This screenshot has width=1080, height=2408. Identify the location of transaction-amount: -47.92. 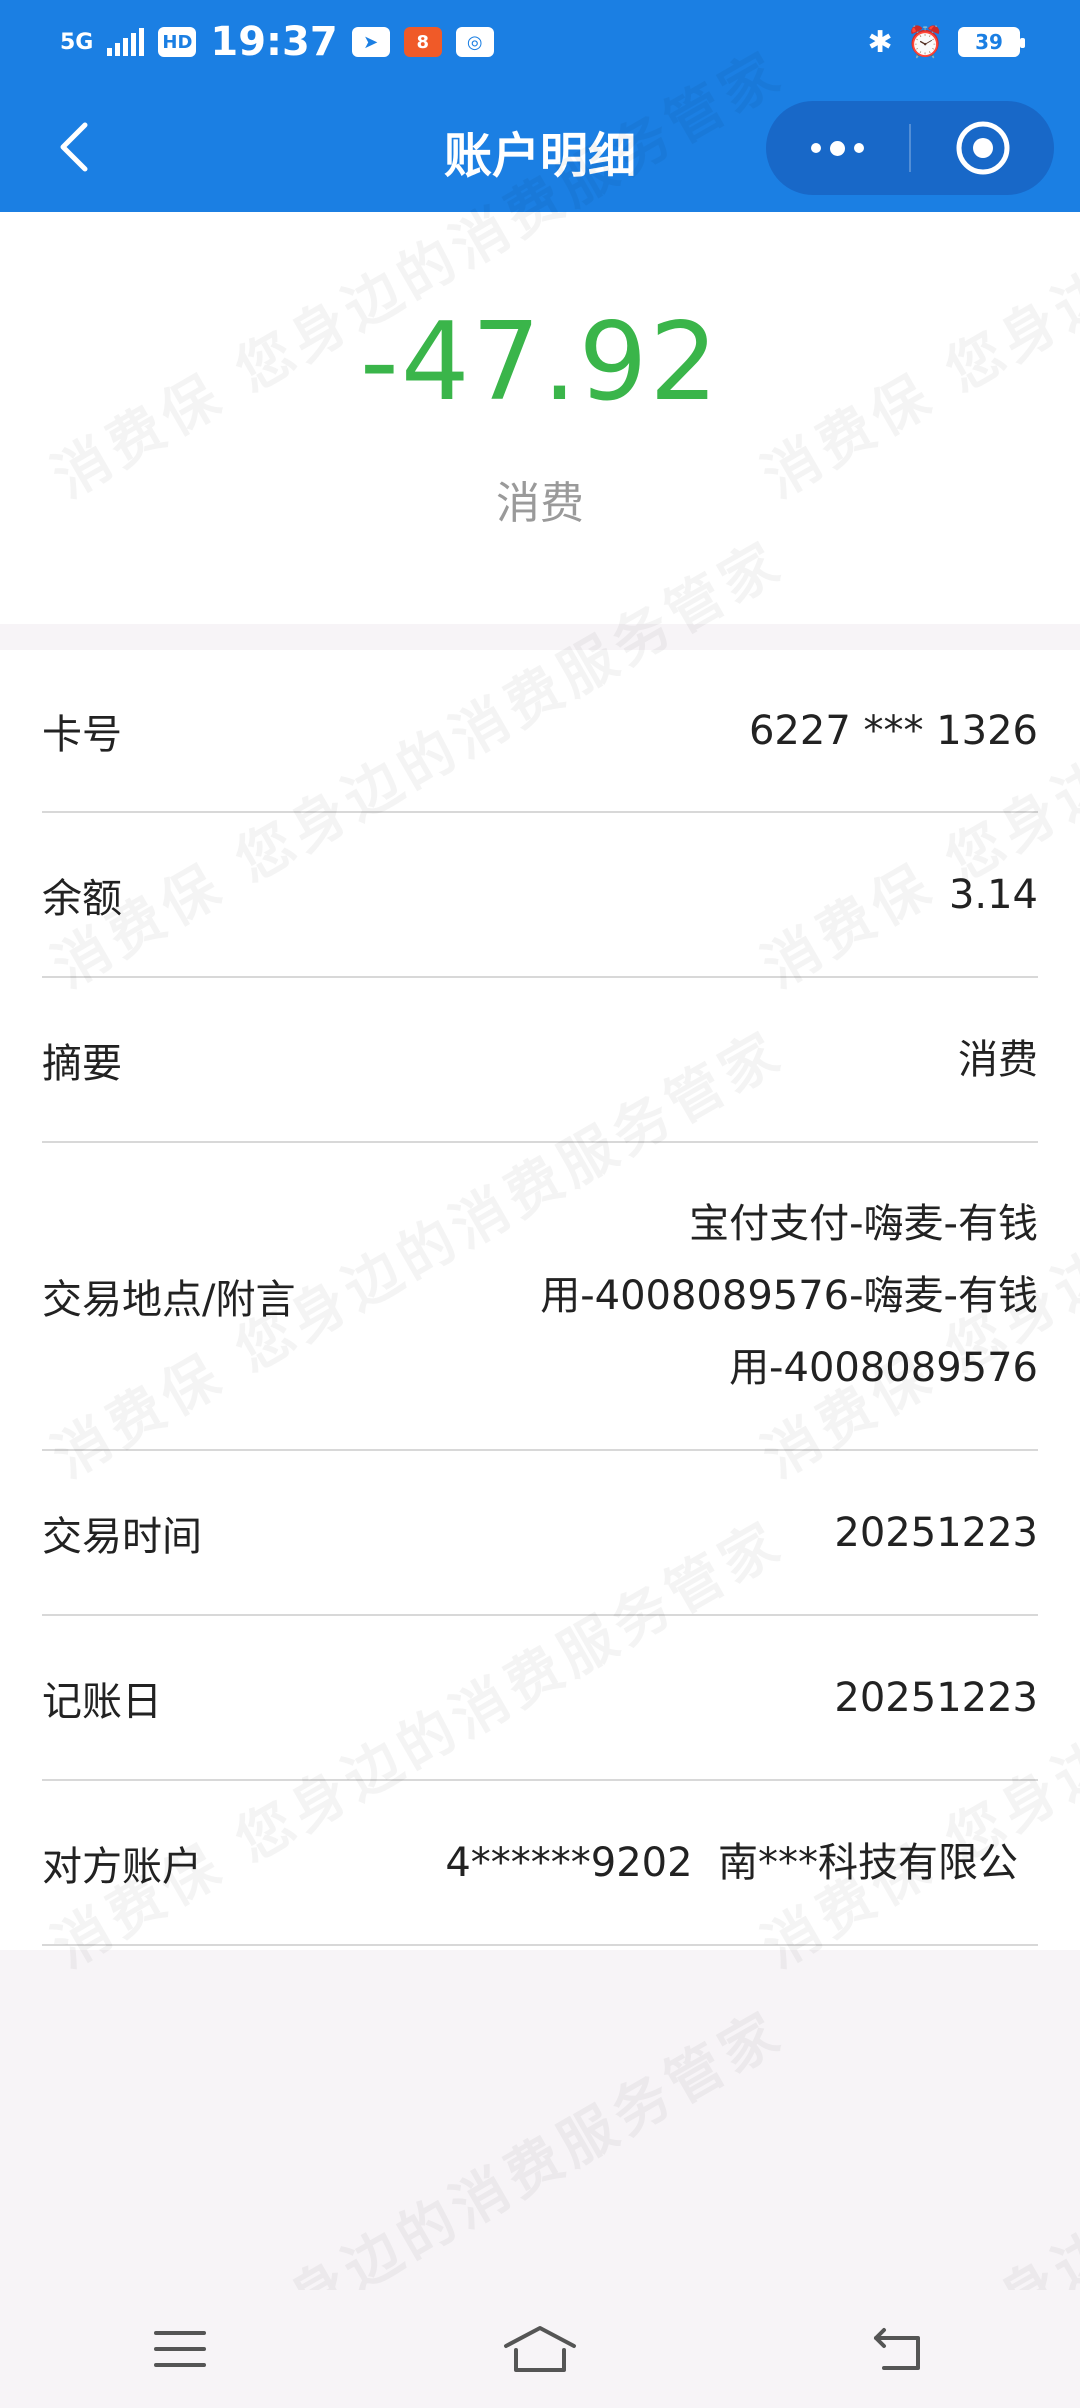
(540, 362).